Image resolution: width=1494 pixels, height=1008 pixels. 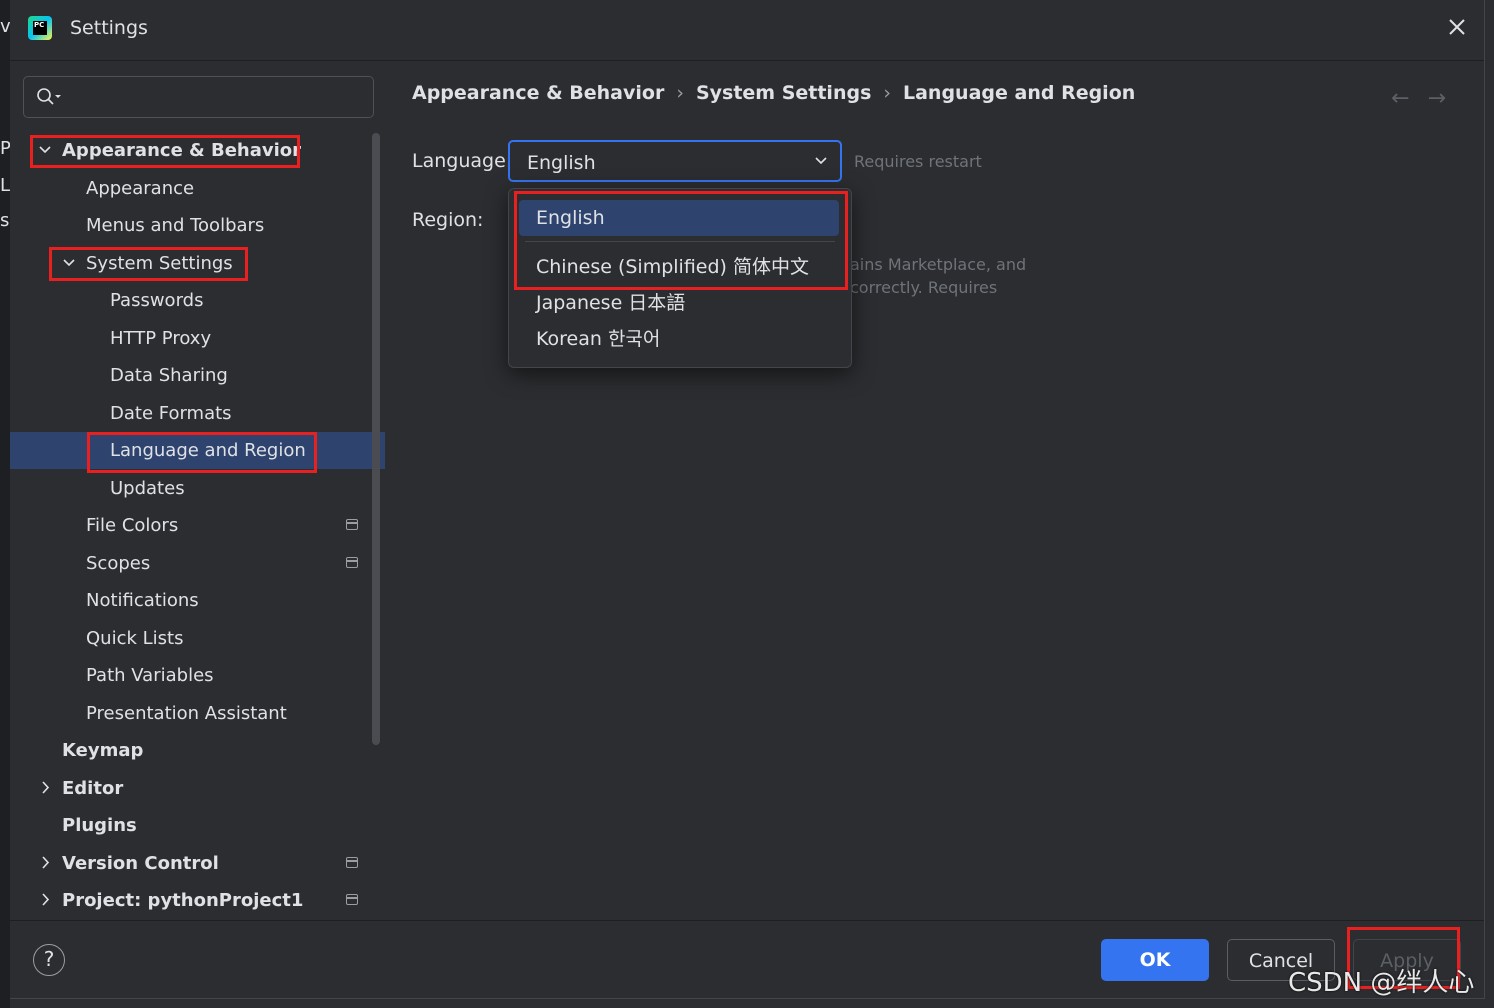 What do you see at coordinates (197, 488) in the screenshot?
I see `sidebar-item: Updates` at bounding box center [197, 488].